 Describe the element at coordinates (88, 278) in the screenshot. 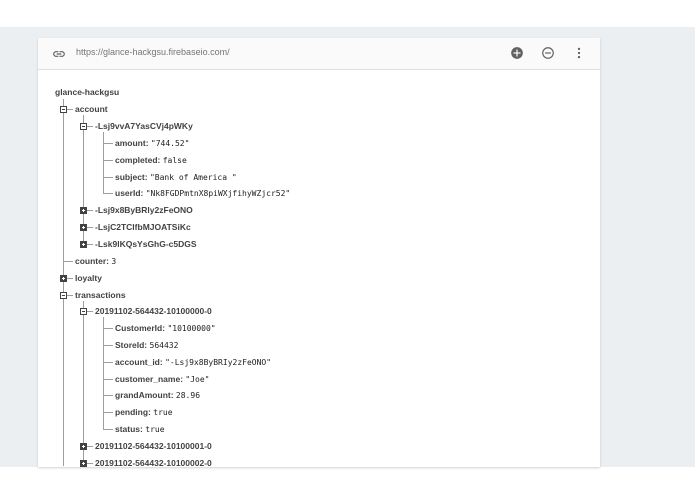

I see `tree-node-loyalty: loyalty` at that location.